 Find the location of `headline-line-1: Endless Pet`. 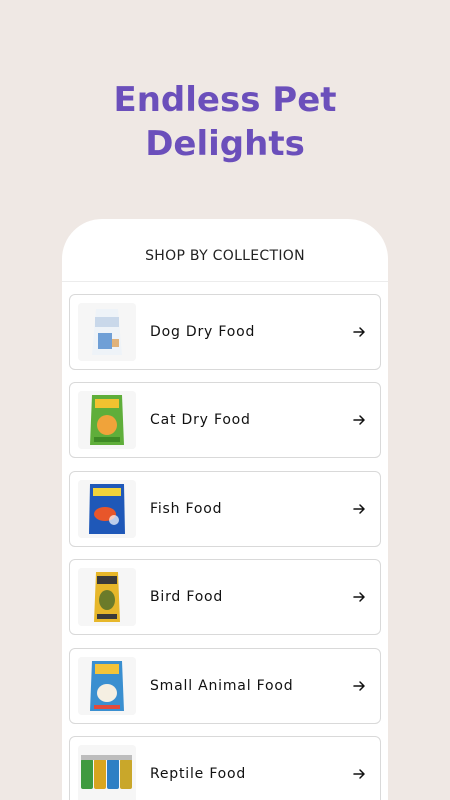

headline-line-1: Endless Pet is located at coordinates (225, 100).